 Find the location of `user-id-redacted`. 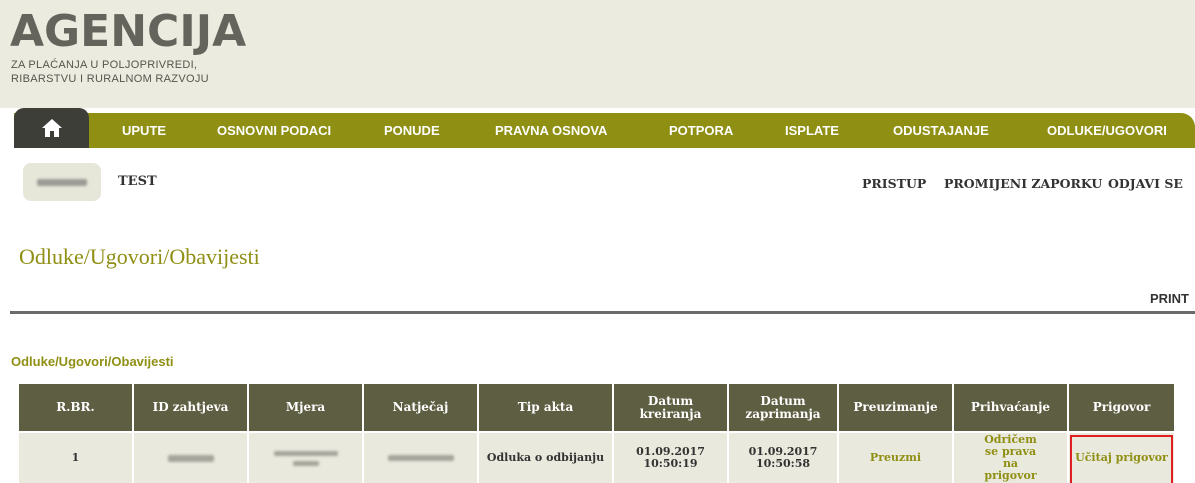

user-id-redacted is located at coordinates (62, 182).